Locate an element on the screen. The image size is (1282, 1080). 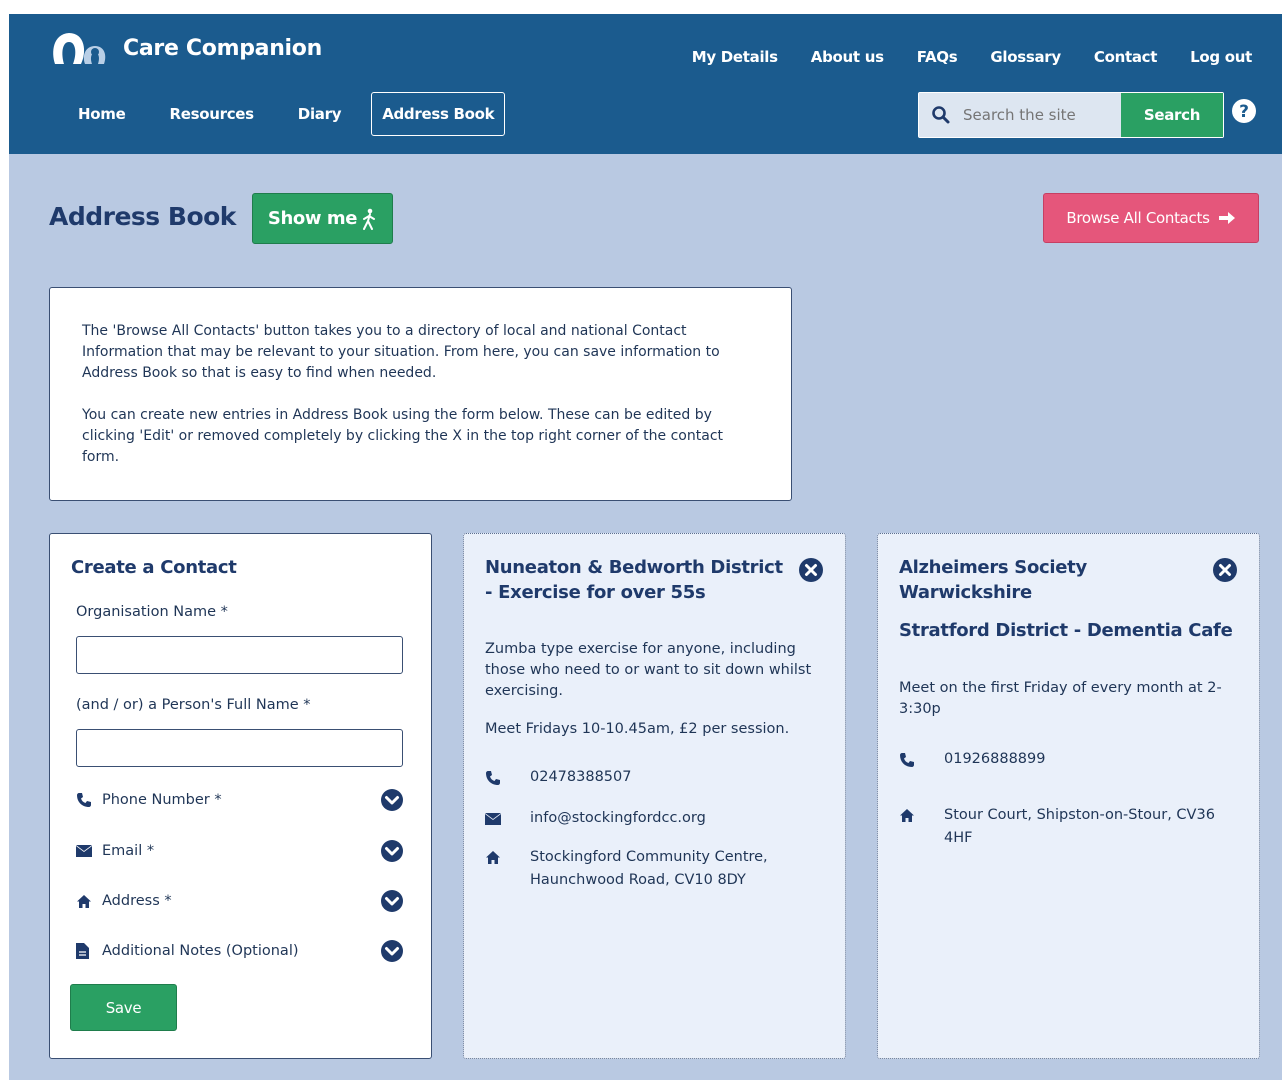
show-me-label: Show me is located at coordinates (312, 218).